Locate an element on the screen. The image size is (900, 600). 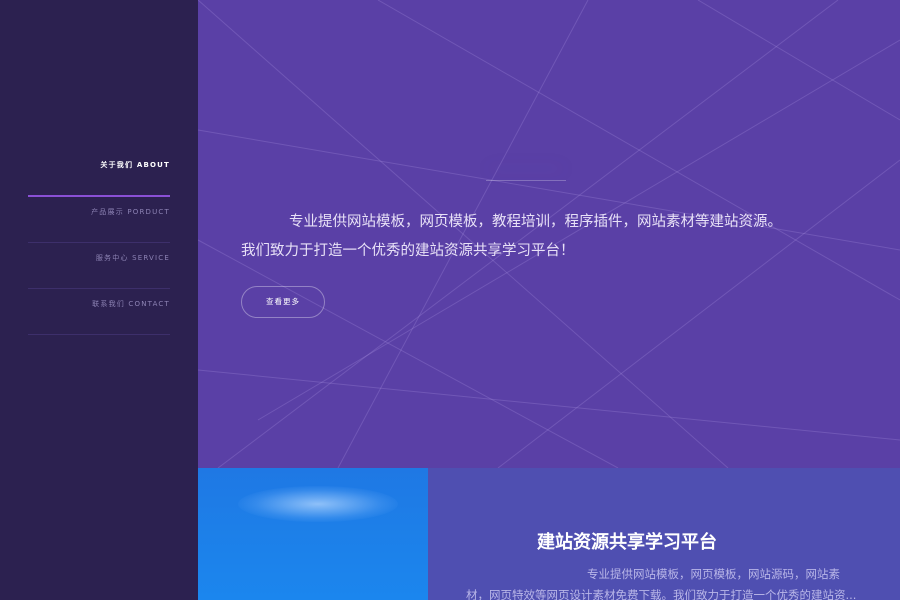
info-description-line: 专业提供网站模板，网页模板，网站源码，网站素 is located at coordinates (713, 574).